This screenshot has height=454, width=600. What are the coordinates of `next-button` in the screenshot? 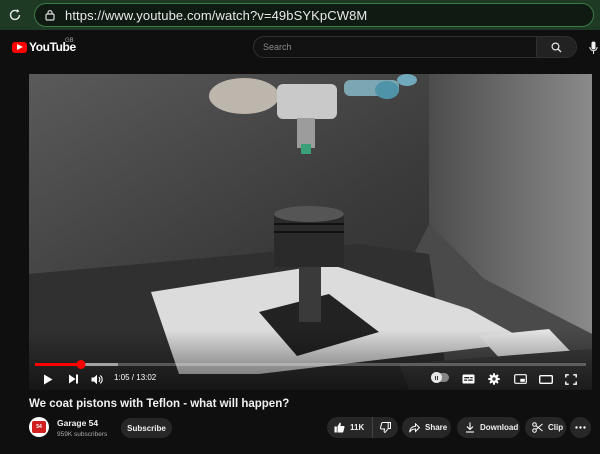 It's located at (73, 379).